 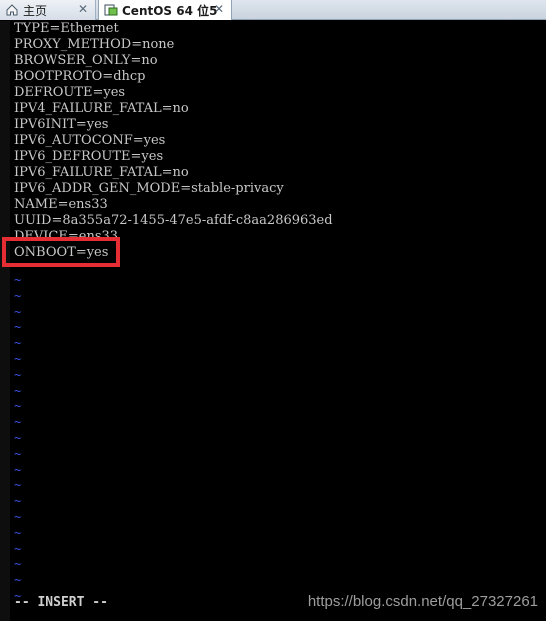 I want to click on tab-home-label: 主页, so click(x=35, y=10).